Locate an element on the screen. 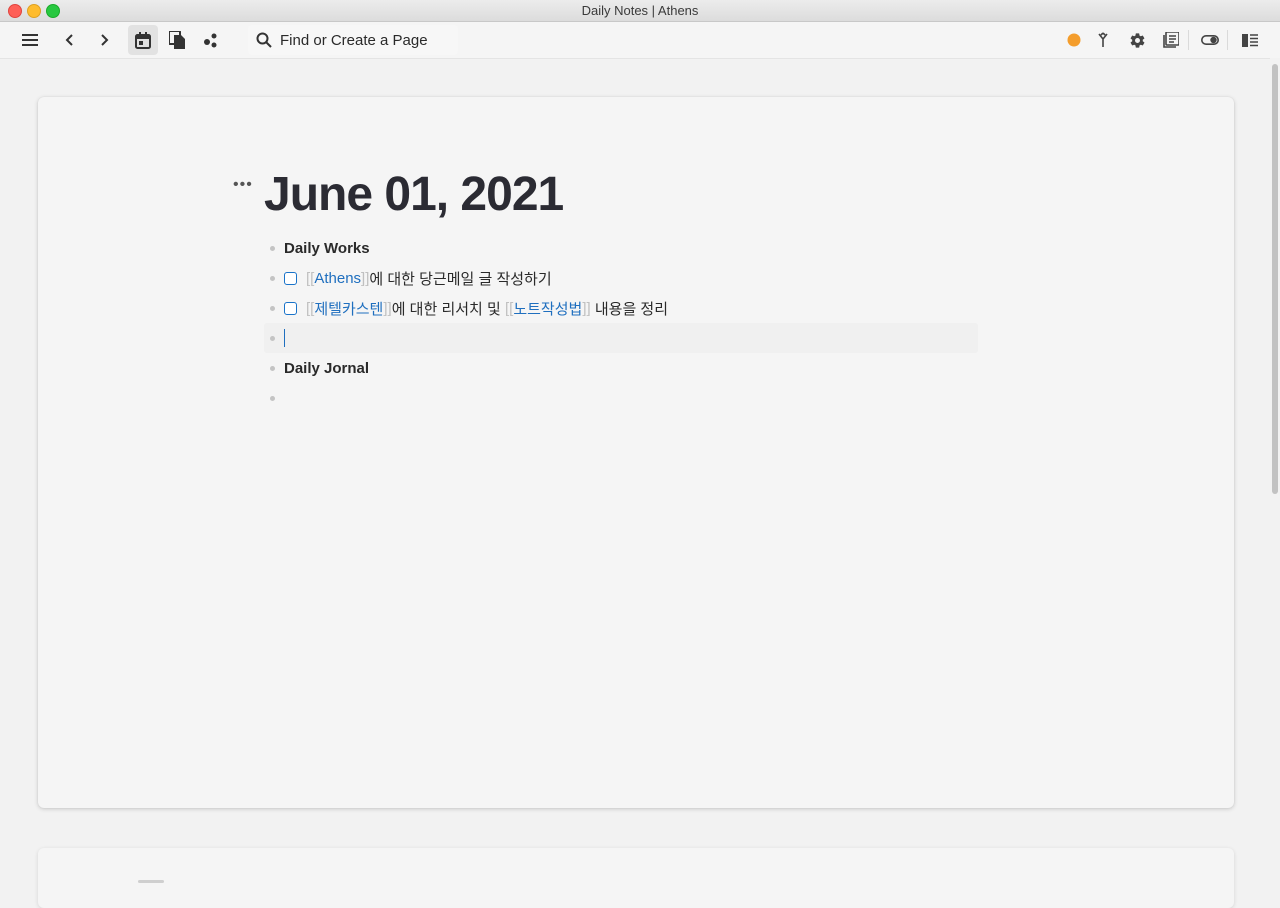 The image size is (1280, 908). search-placeholder: Find or Create a Page is located at coordinates (354, 40).